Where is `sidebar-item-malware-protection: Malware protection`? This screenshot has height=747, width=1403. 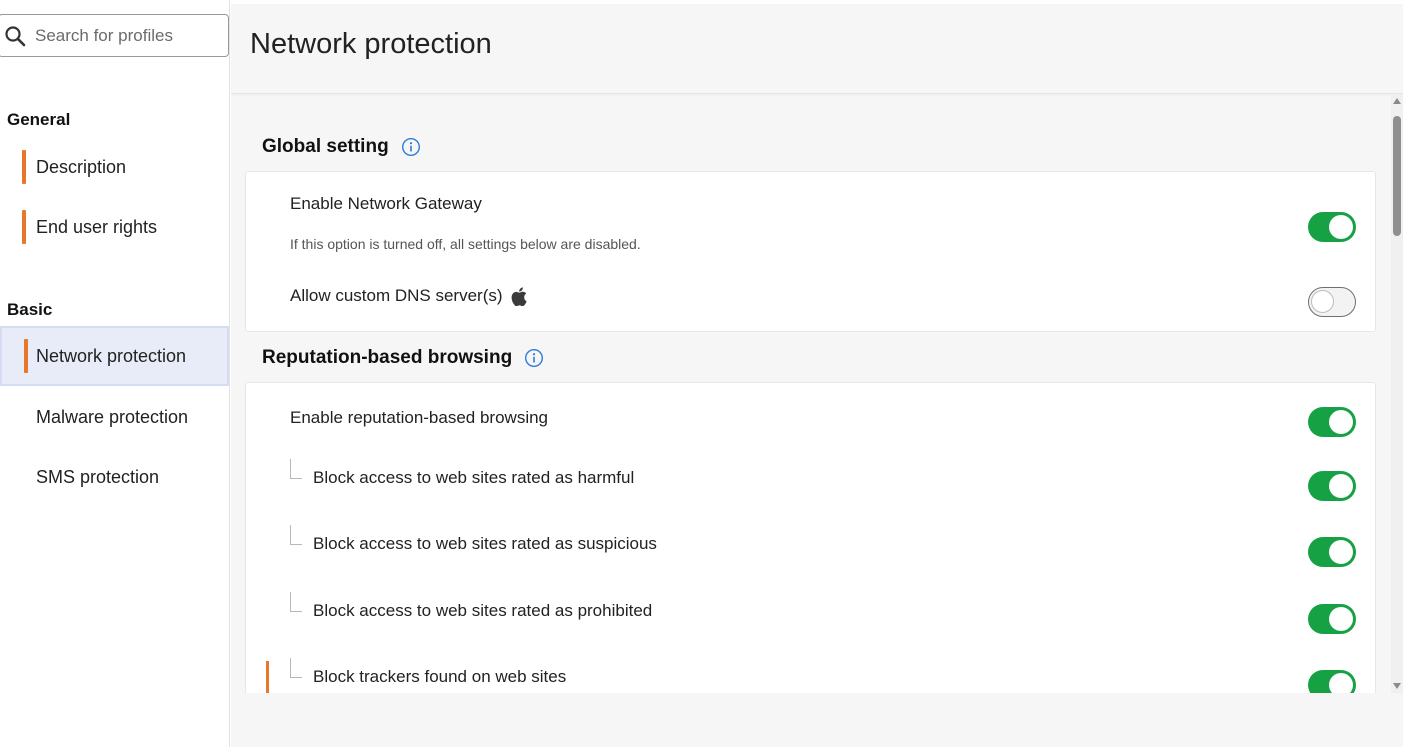 sidebar-item-malware-protection: Malware protection is located at coordinates (114, 417).